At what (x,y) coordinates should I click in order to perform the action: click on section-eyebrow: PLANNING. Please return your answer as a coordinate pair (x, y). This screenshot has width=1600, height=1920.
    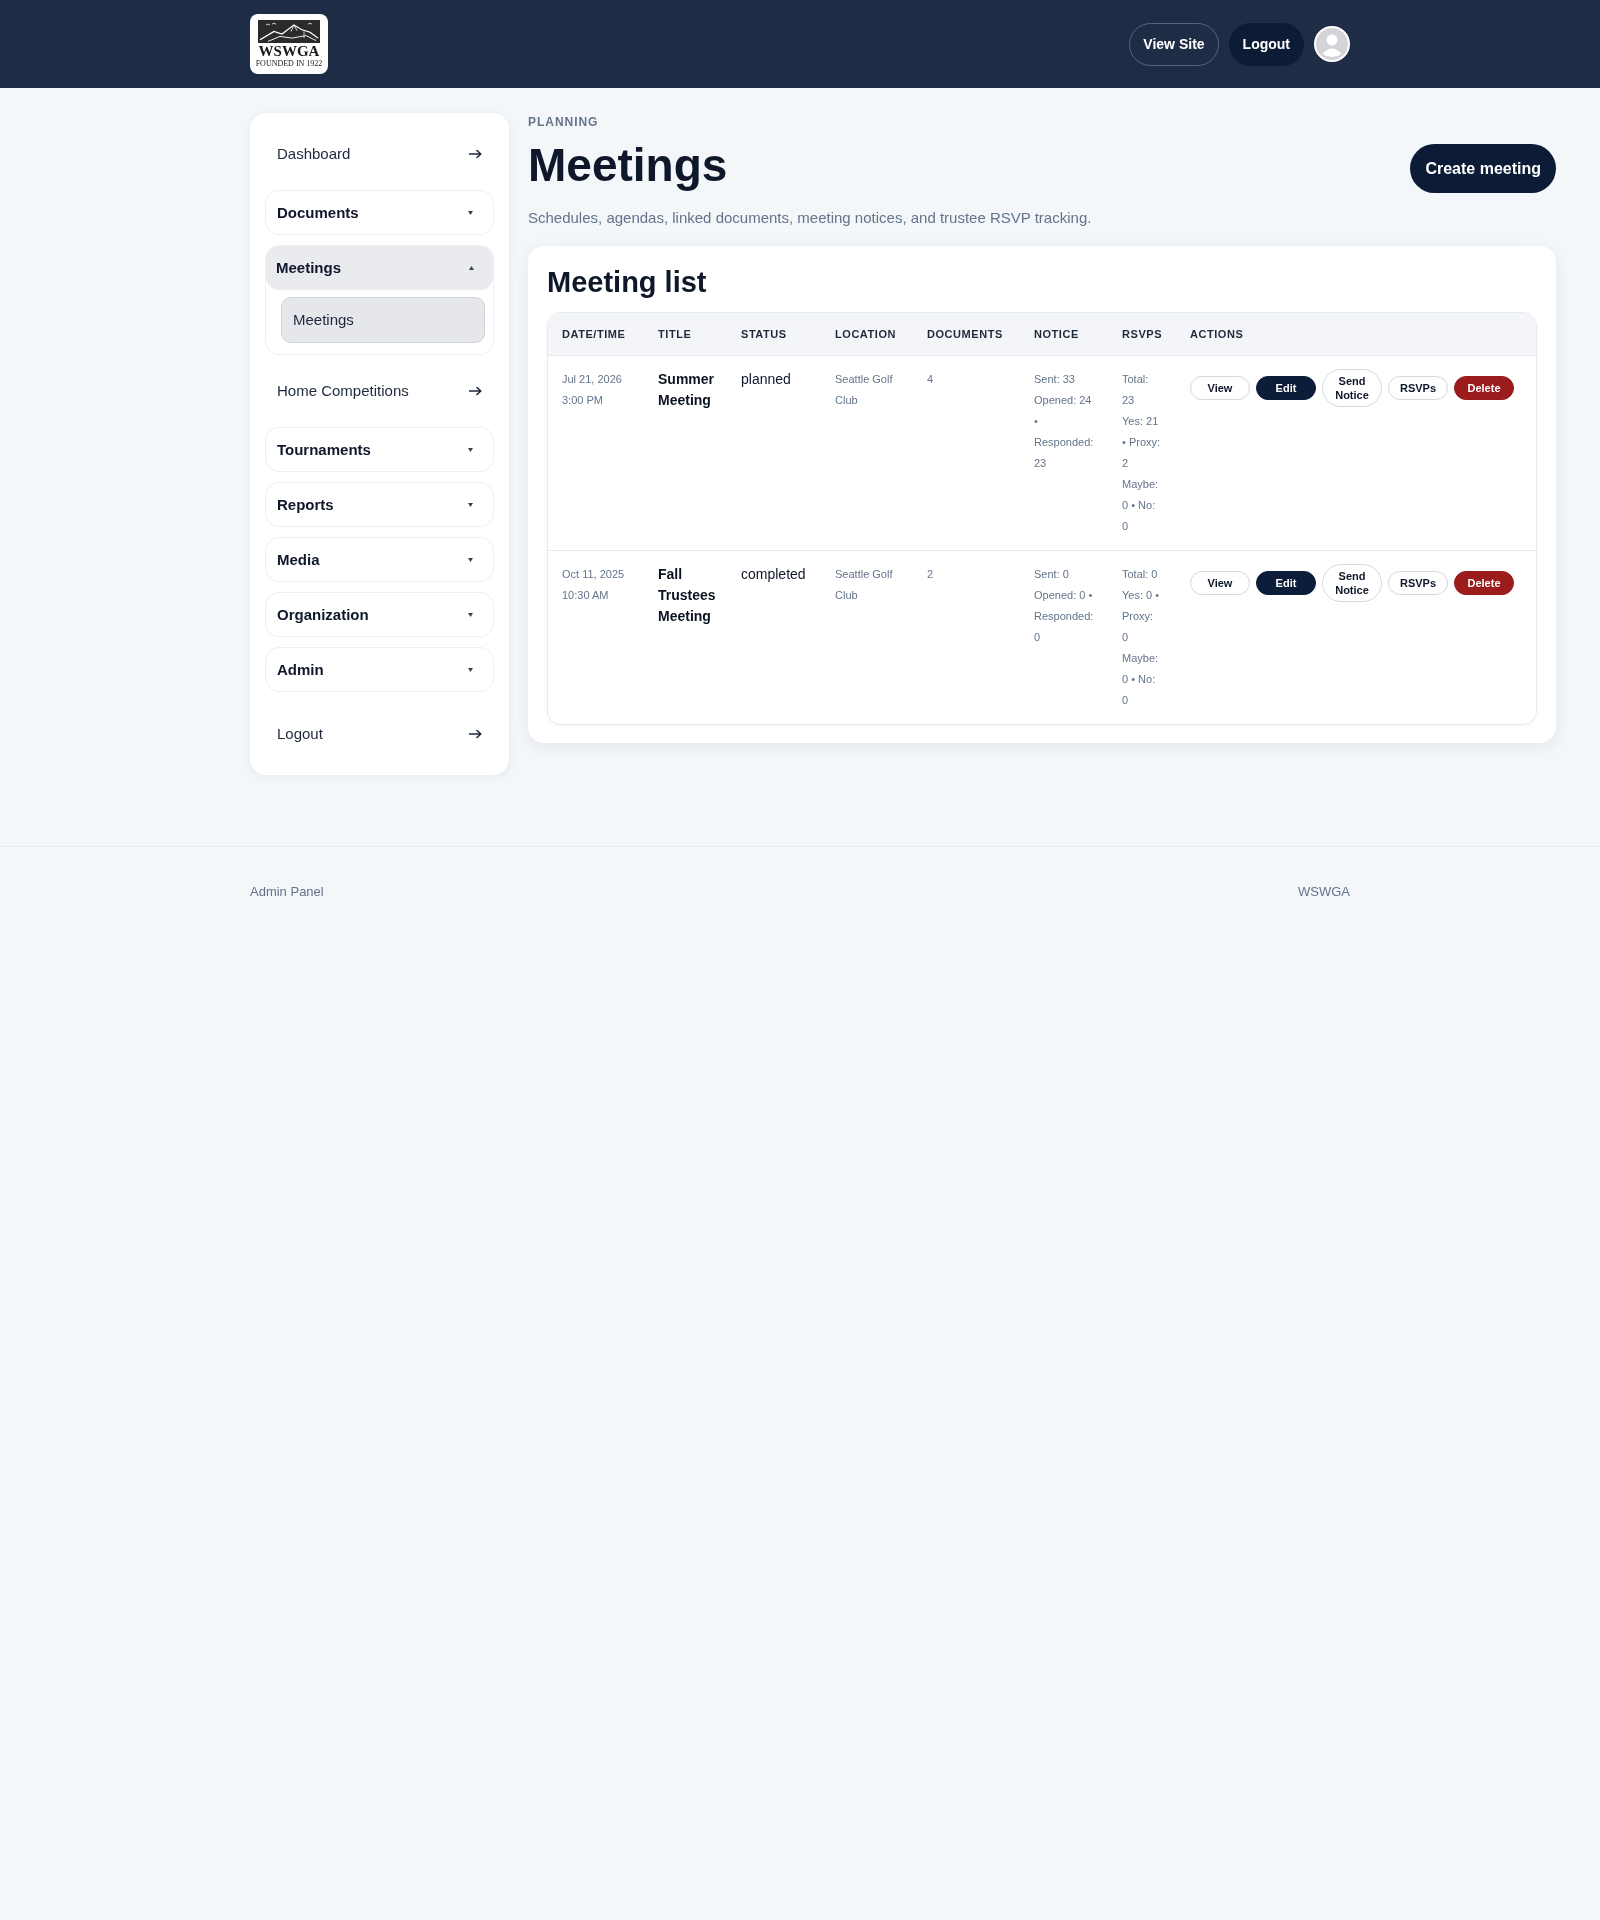
    Looking at the image, I should click on (563, 122).